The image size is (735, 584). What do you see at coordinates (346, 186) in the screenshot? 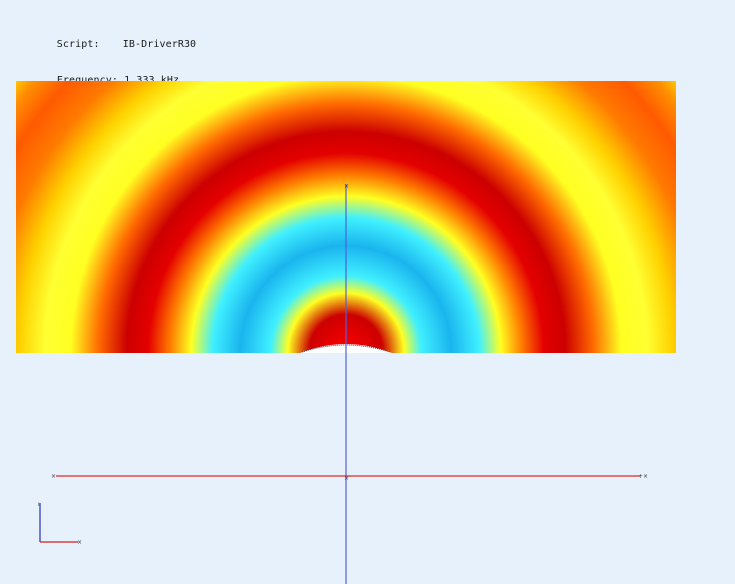
I see `vertical-axis-top-marker: ×` at bounding box center [346, 186].